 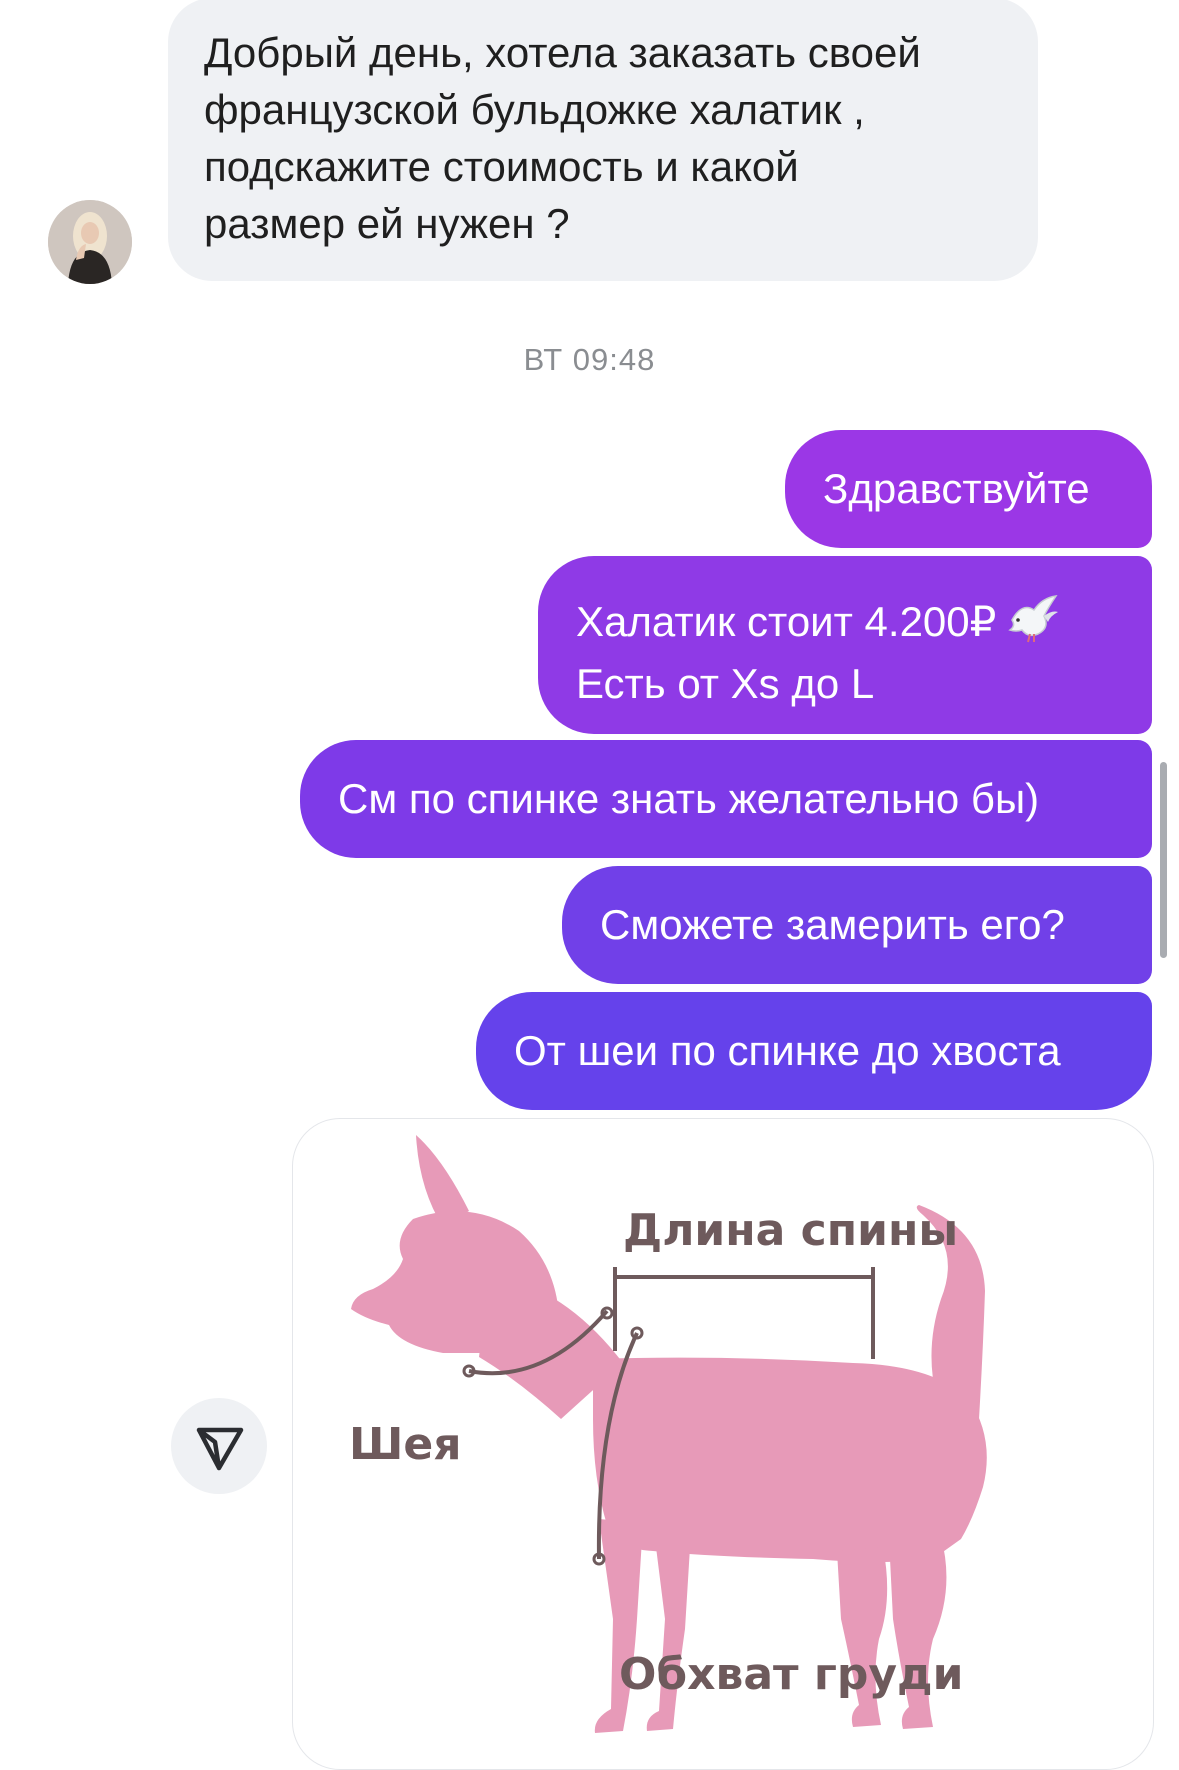 I want to click on outgoing-message-bubble: От шеи по спинке до хвоста, so click(x=814, y=1051).